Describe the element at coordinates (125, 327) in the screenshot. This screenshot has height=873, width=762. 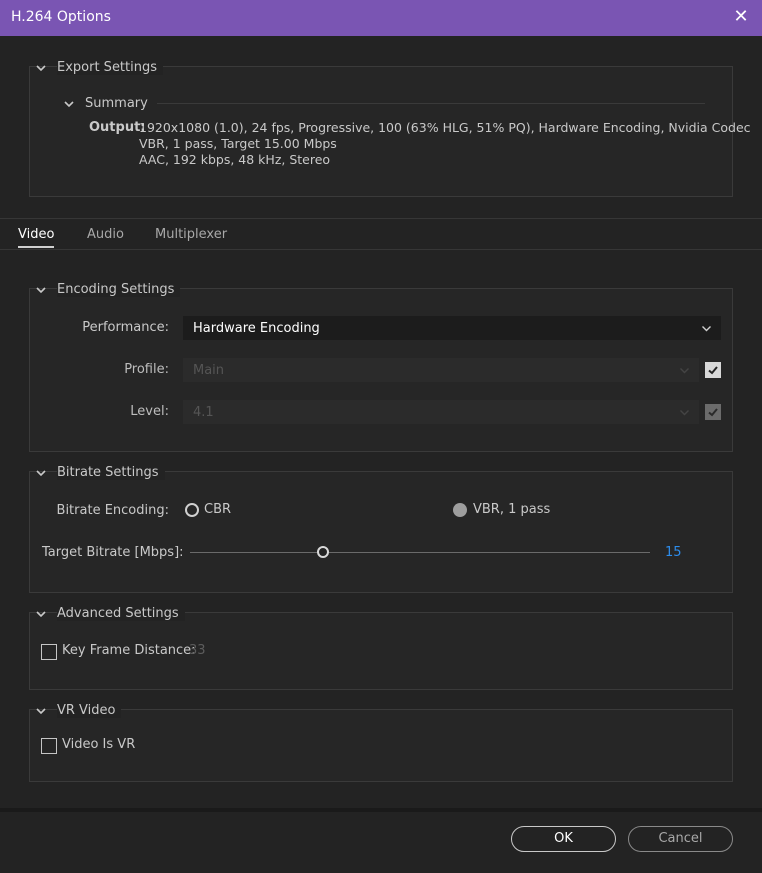
I see `performance-label: Performance:` at that location.